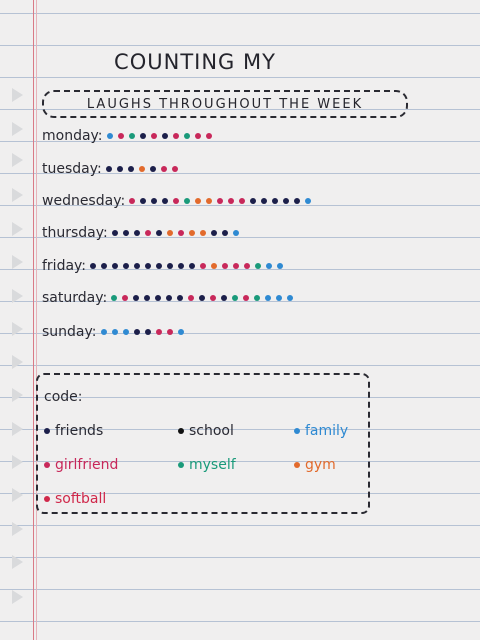  What do you see at coordinates (73, 431) in the screenshot?
I see `legend-item-friends: friends` at bounding box center [73, 431].